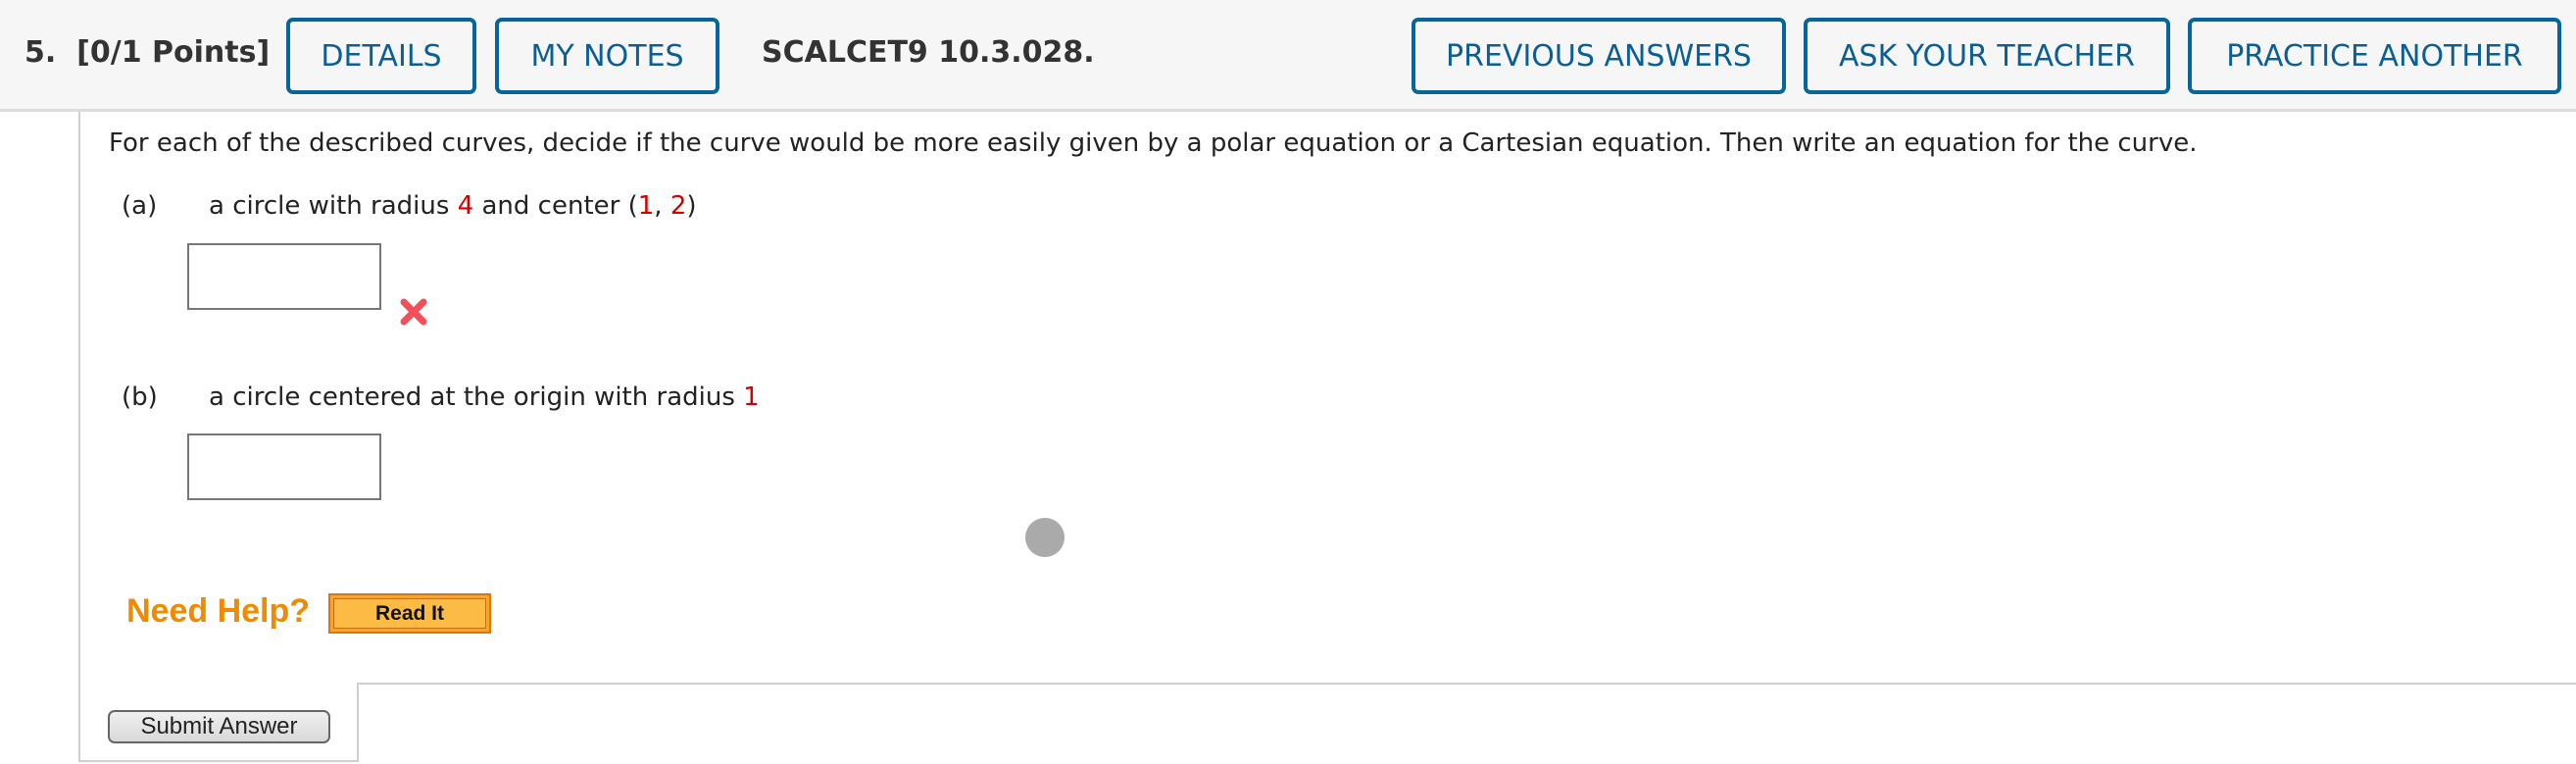 The image size is (2576, 764). I want to click on part-b-label: (b), so click(140, 397).